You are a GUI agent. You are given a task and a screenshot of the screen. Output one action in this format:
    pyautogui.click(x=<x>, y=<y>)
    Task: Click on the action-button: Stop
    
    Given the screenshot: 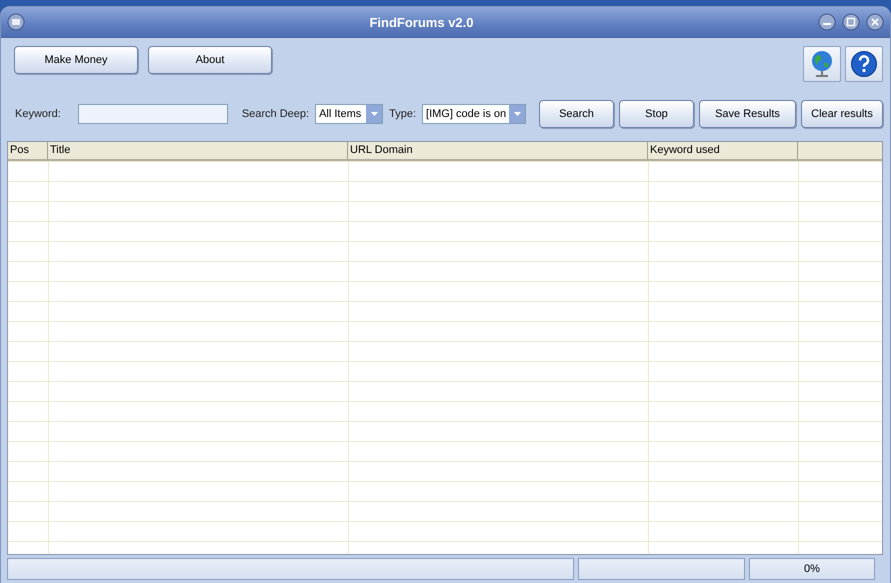 What is the action you would take?
    pyautogui.click(x=656, y=114)
    